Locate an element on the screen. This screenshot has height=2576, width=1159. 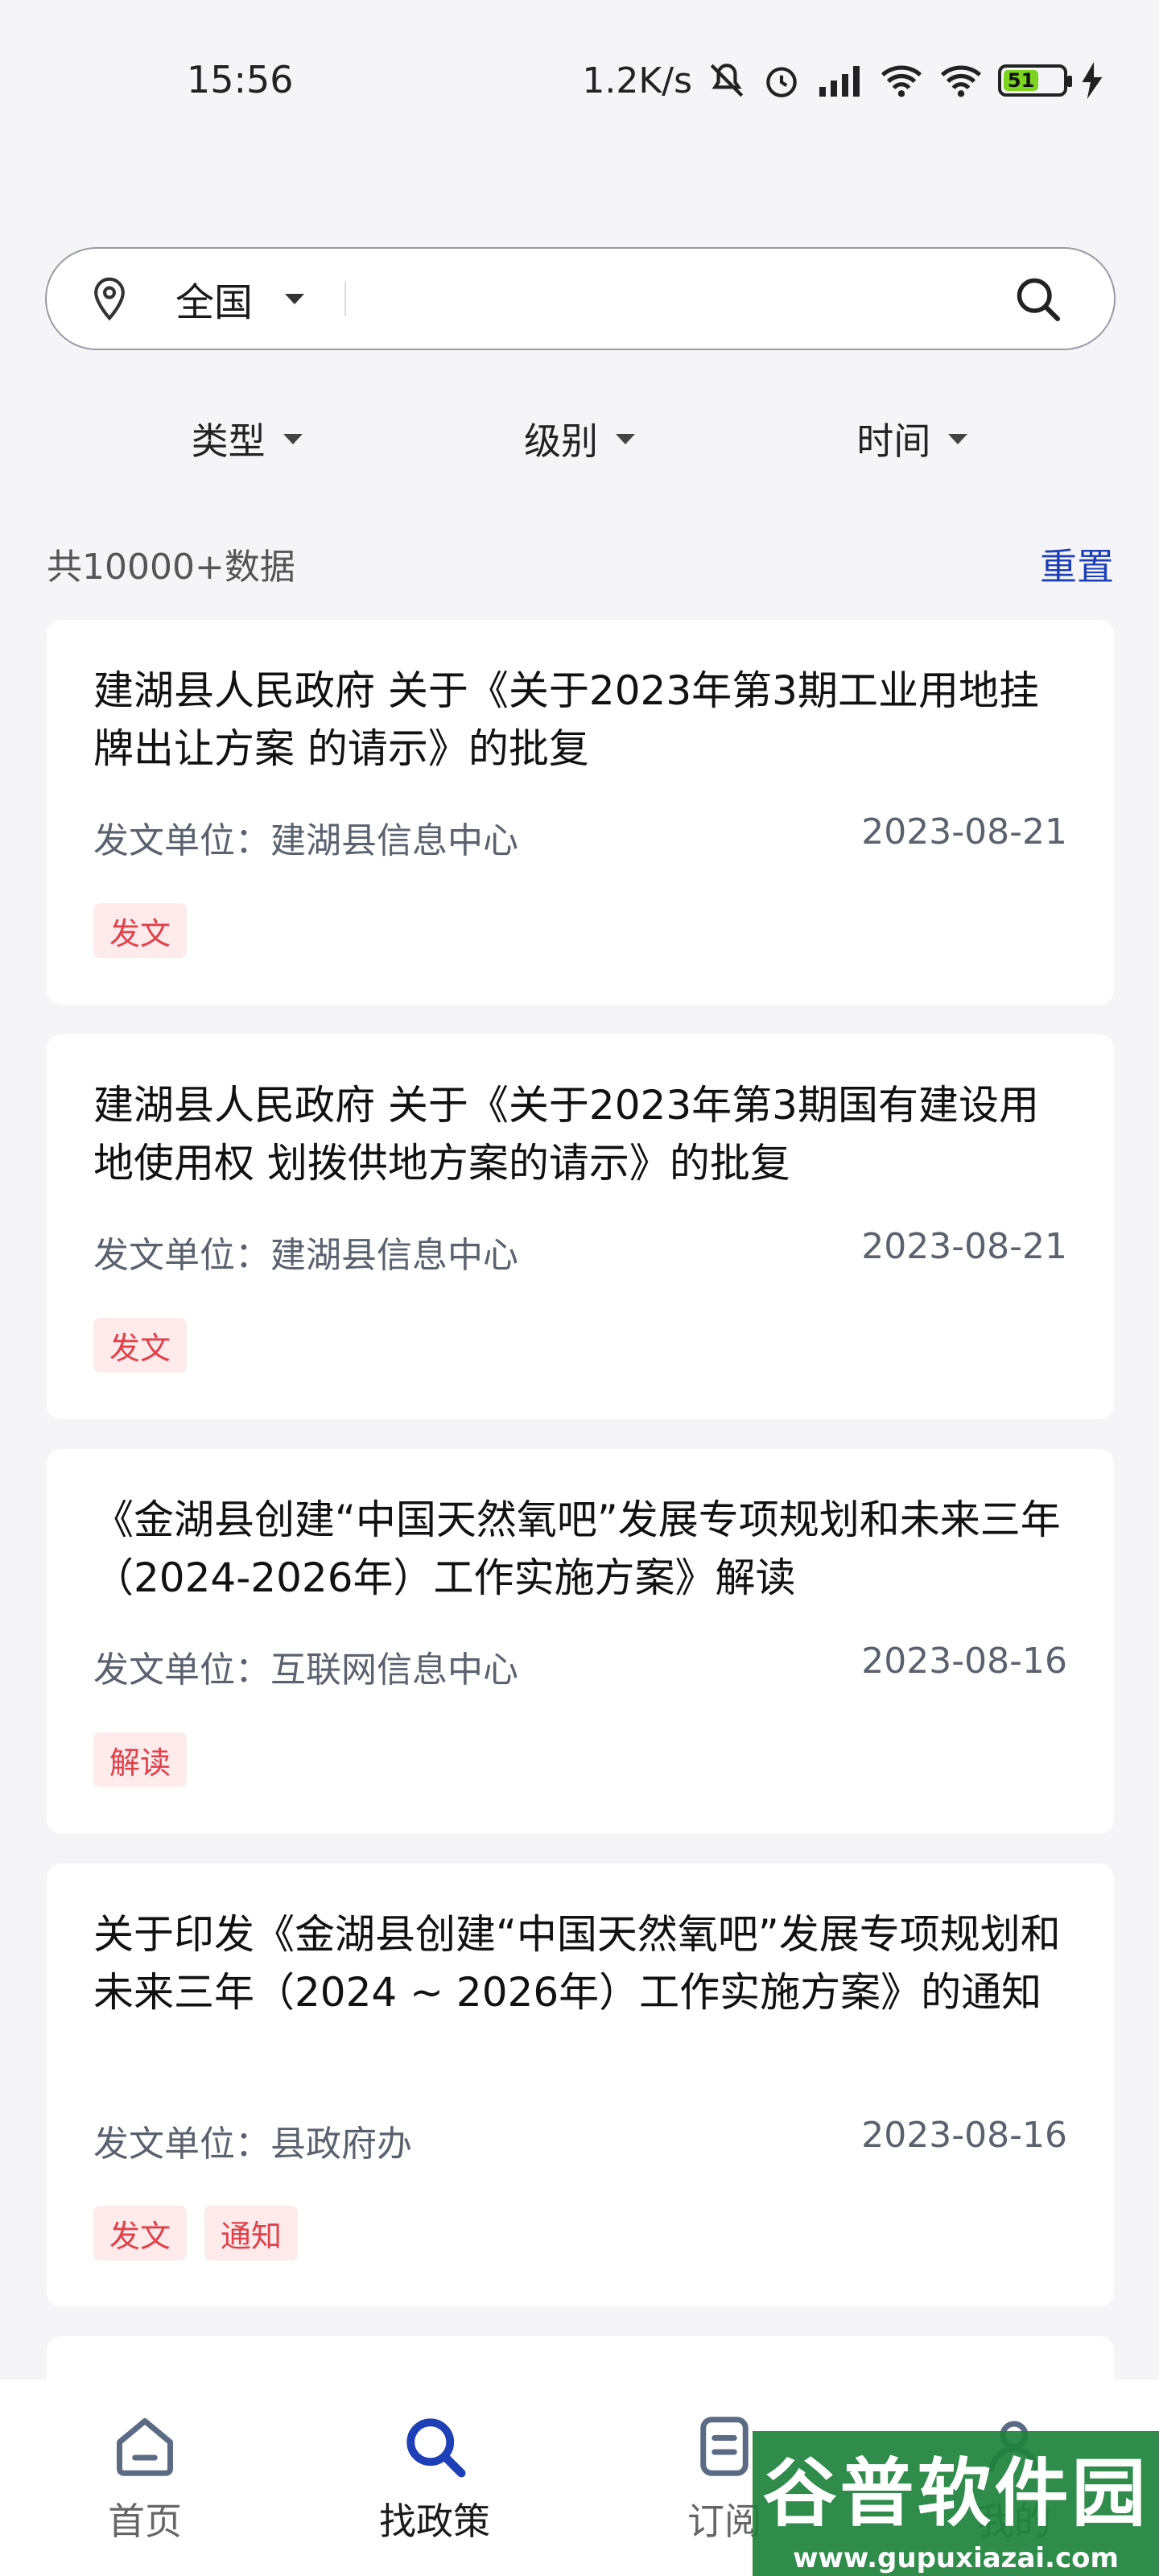
home-icon is located at coordinates (145, 2446).